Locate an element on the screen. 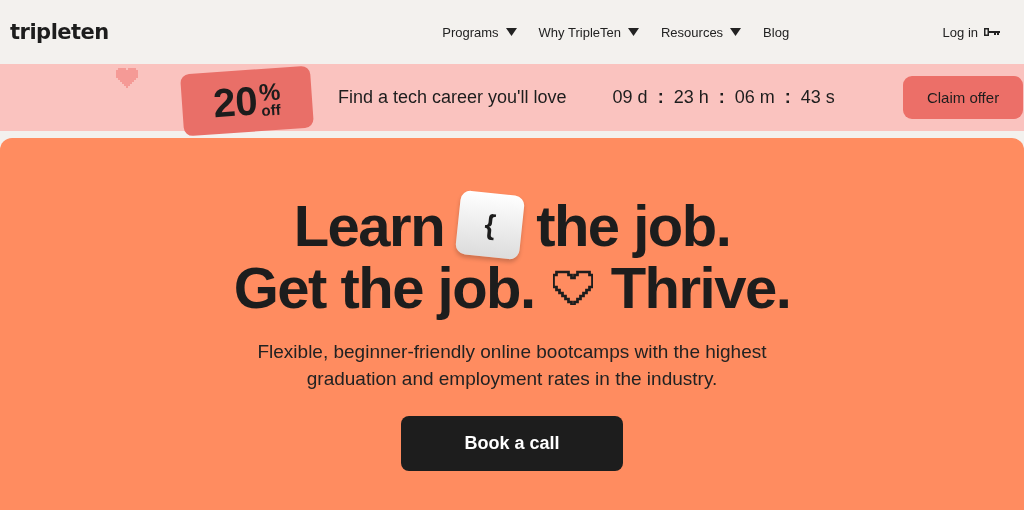 The image size is (1024, 510). nav-link: Programs is located at coordinates (479, 32).